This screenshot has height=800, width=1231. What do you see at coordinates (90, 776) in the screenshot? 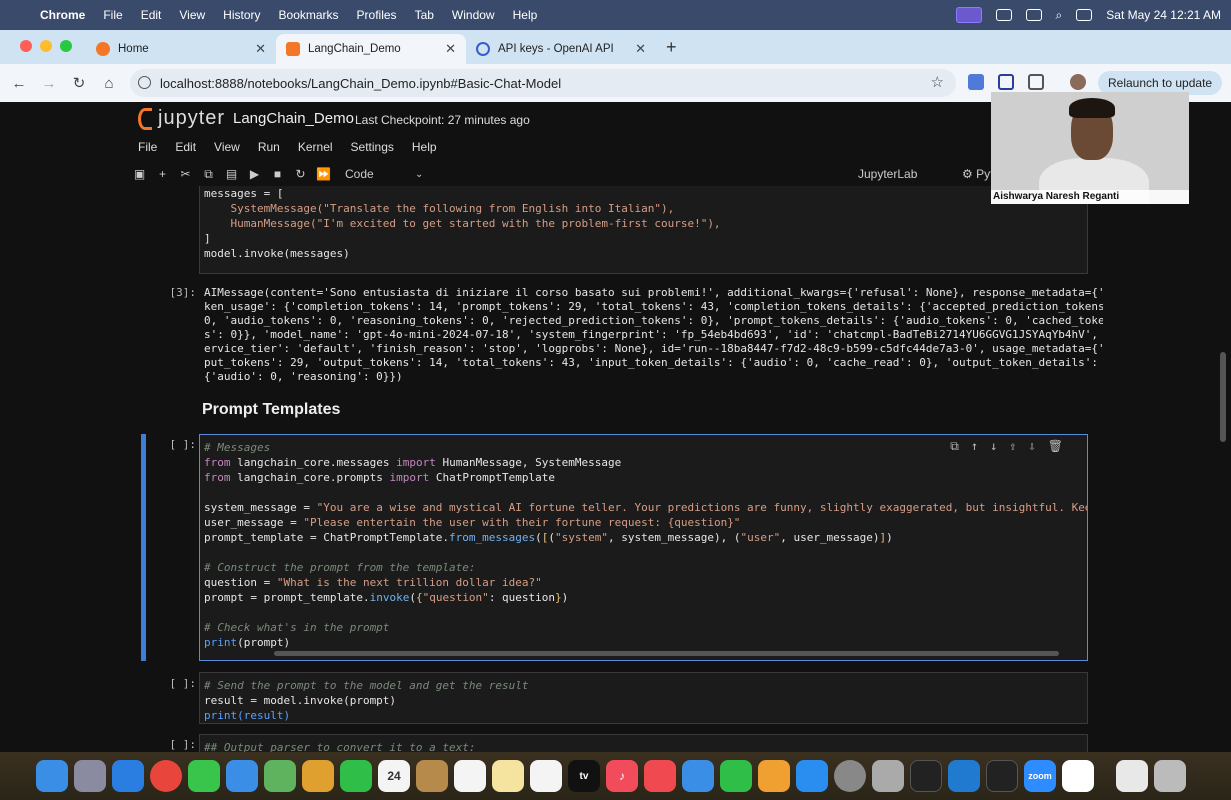
I see `launchpad-icon` at bounding box center [90, 776].